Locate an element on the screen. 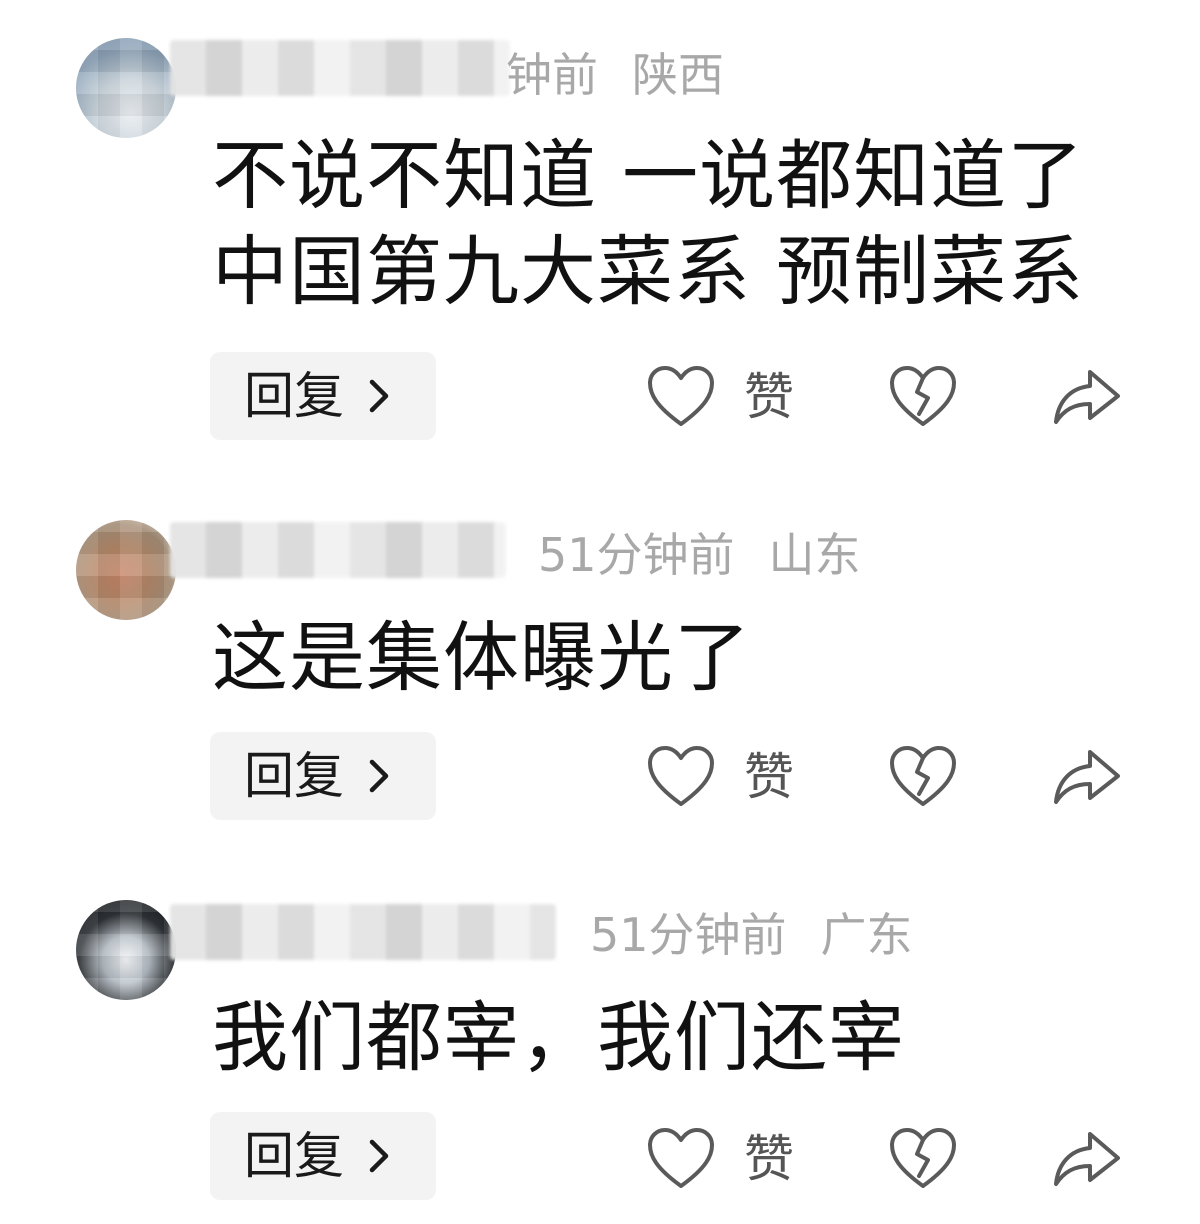  comment-location: 山东 is located at coordinates (814, 555).